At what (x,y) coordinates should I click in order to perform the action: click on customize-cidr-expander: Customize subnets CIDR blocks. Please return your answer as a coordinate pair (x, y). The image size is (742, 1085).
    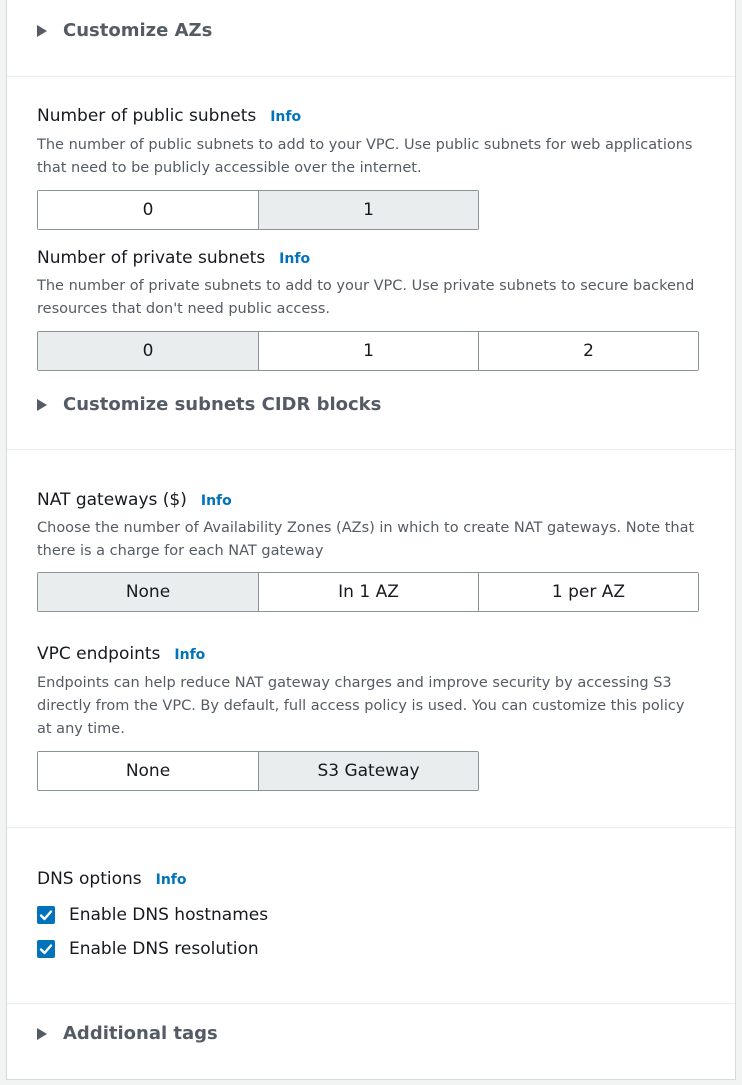
    Looking at the image, I should click on (209, 404).